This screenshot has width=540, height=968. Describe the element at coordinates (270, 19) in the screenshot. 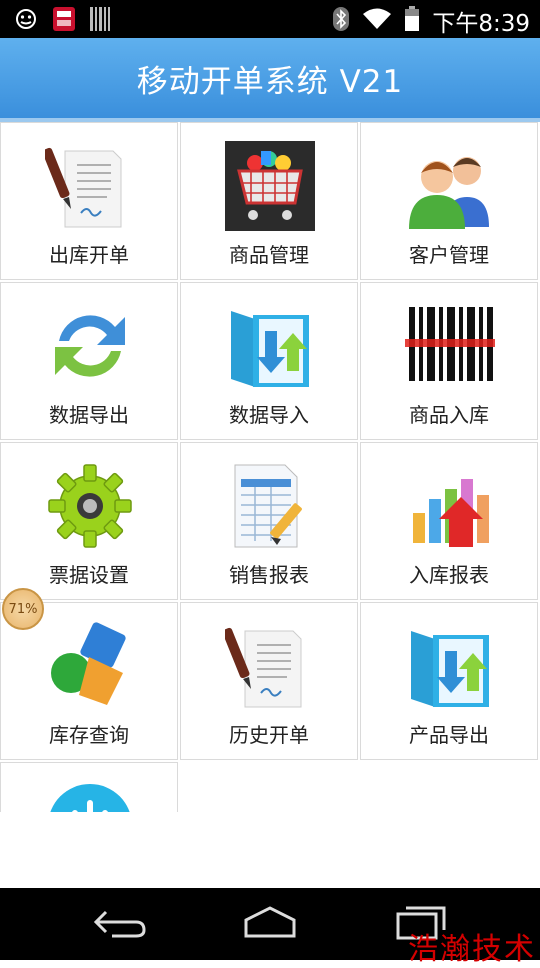

I see `status-bar: 下午8:39` at that location.